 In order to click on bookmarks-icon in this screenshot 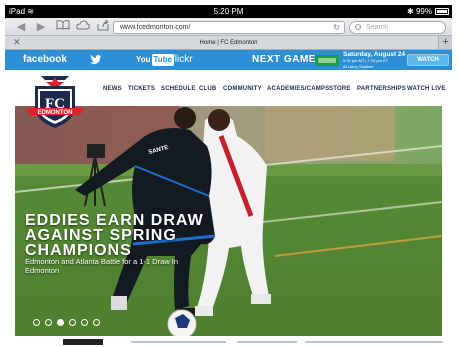, I will do `click(63, 27)`.